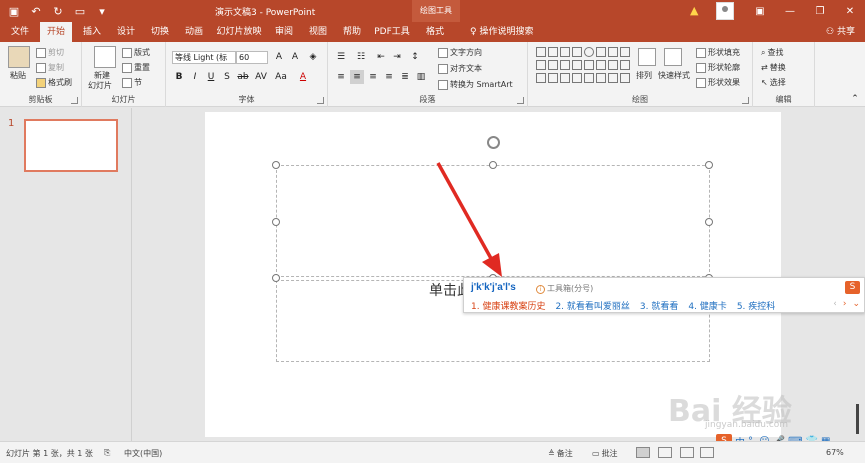  I want to click on shape-effects-button: 形状效果, so click(718, 82).